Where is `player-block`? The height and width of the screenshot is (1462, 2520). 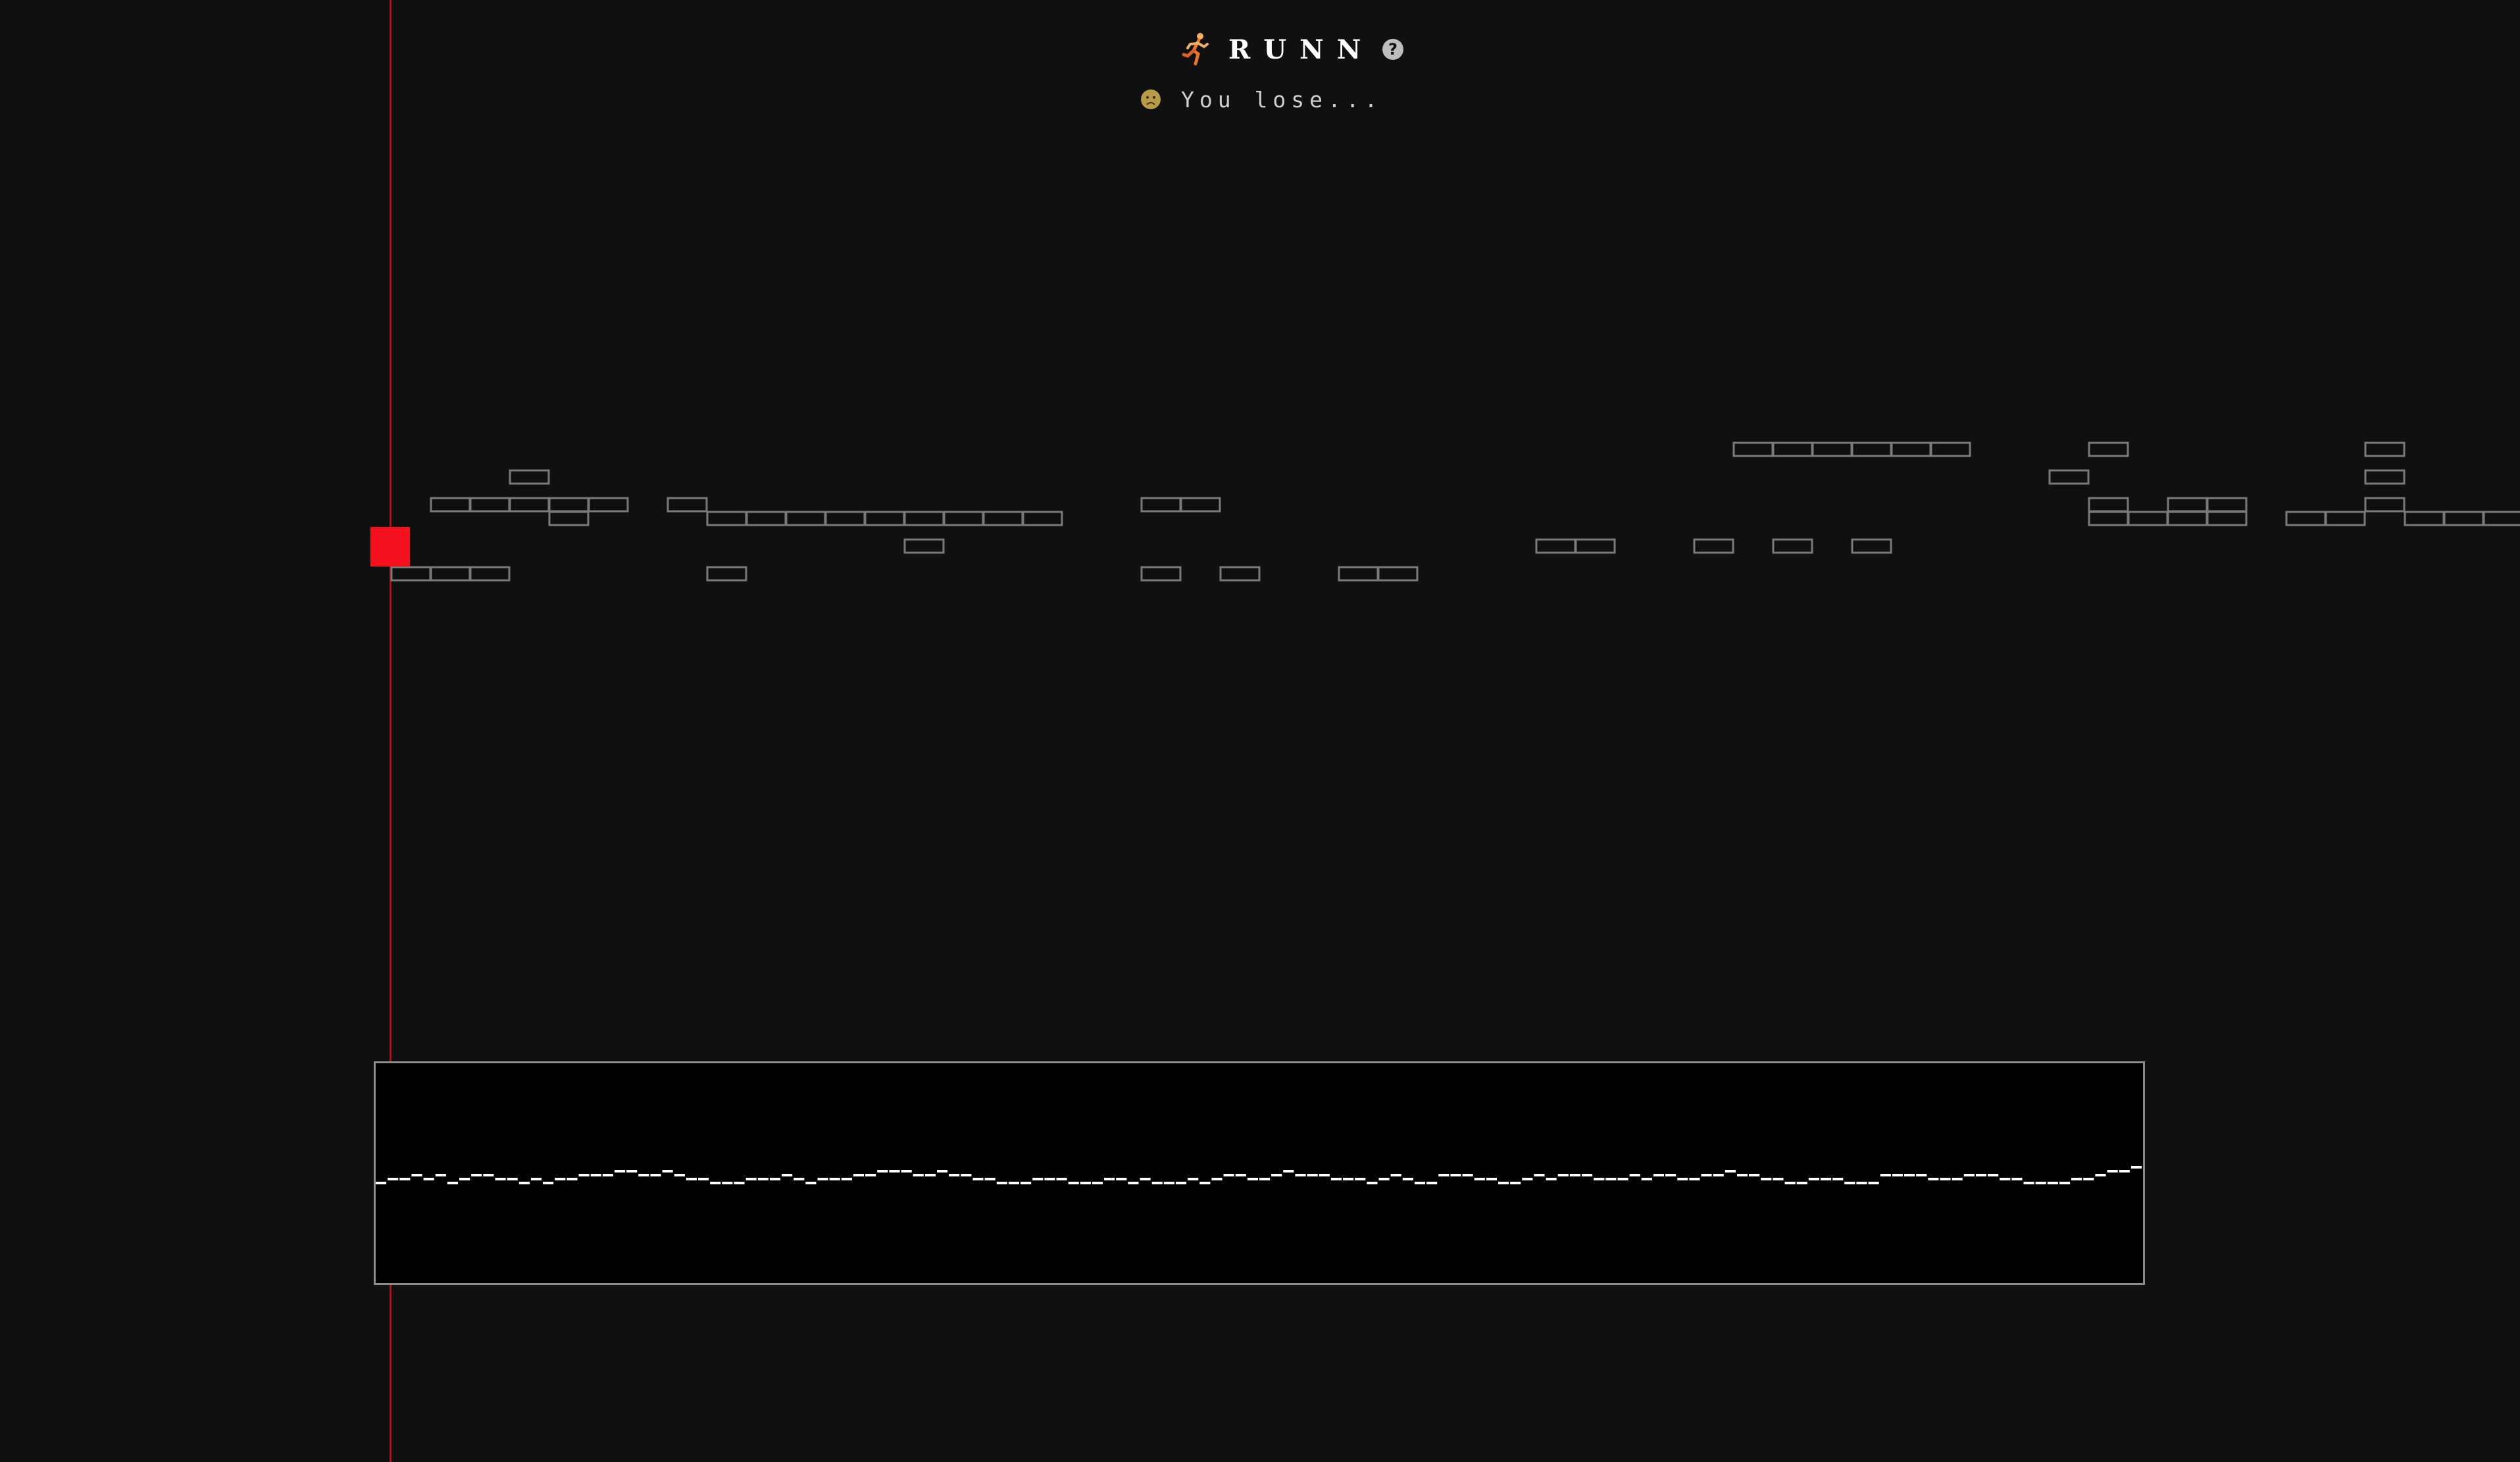
player-block is located at coordinates (390, 547).